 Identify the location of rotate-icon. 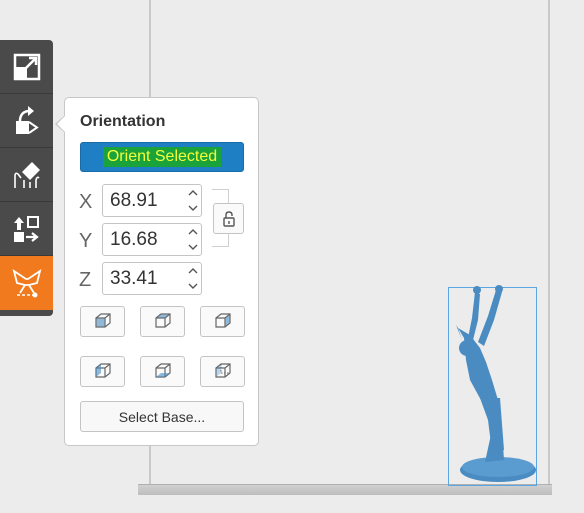
(27, 119).